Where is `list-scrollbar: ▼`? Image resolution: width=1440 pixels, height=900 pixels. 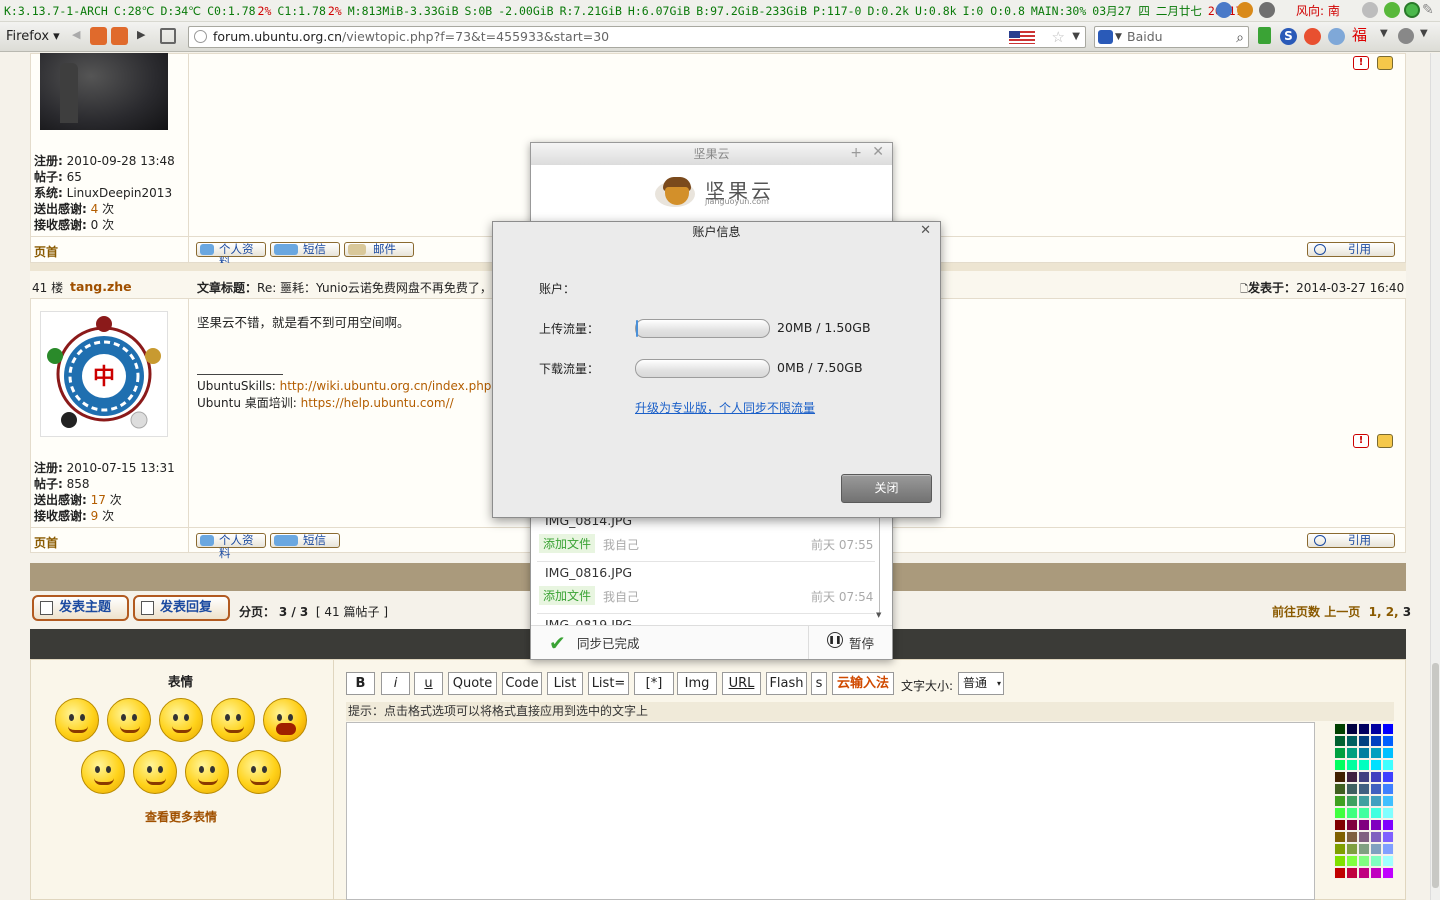
list-scrollbar: ▼ is located at coordinates (880, 569).